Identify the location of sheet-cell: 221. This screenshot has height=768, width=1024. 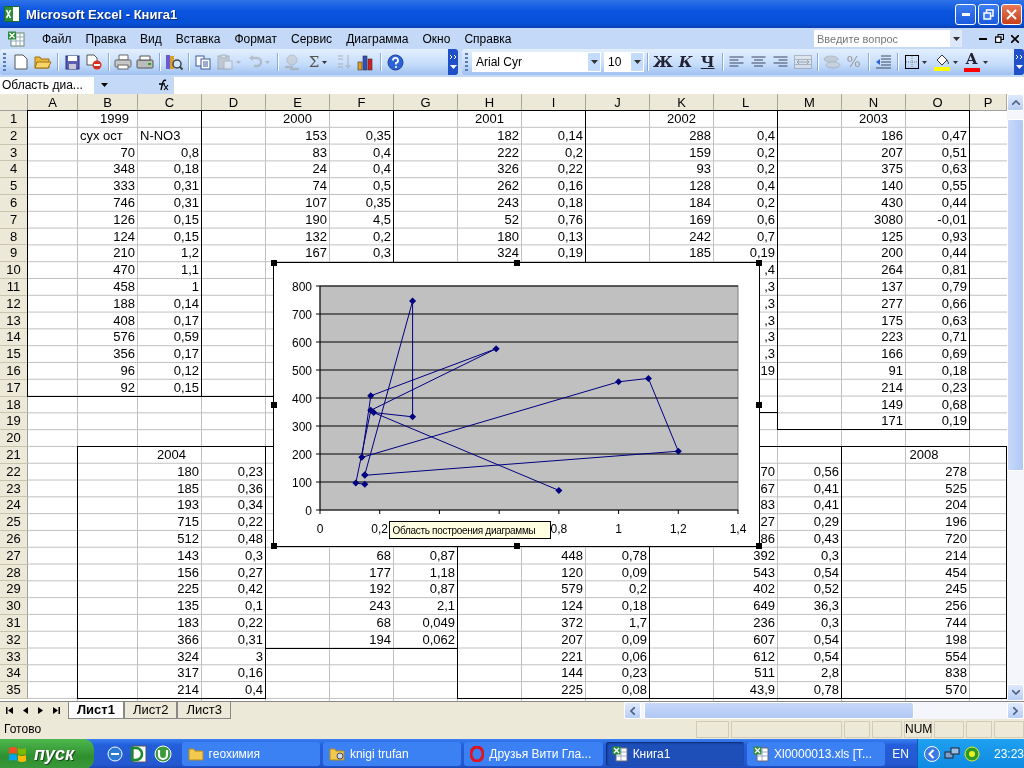
(572, 657).